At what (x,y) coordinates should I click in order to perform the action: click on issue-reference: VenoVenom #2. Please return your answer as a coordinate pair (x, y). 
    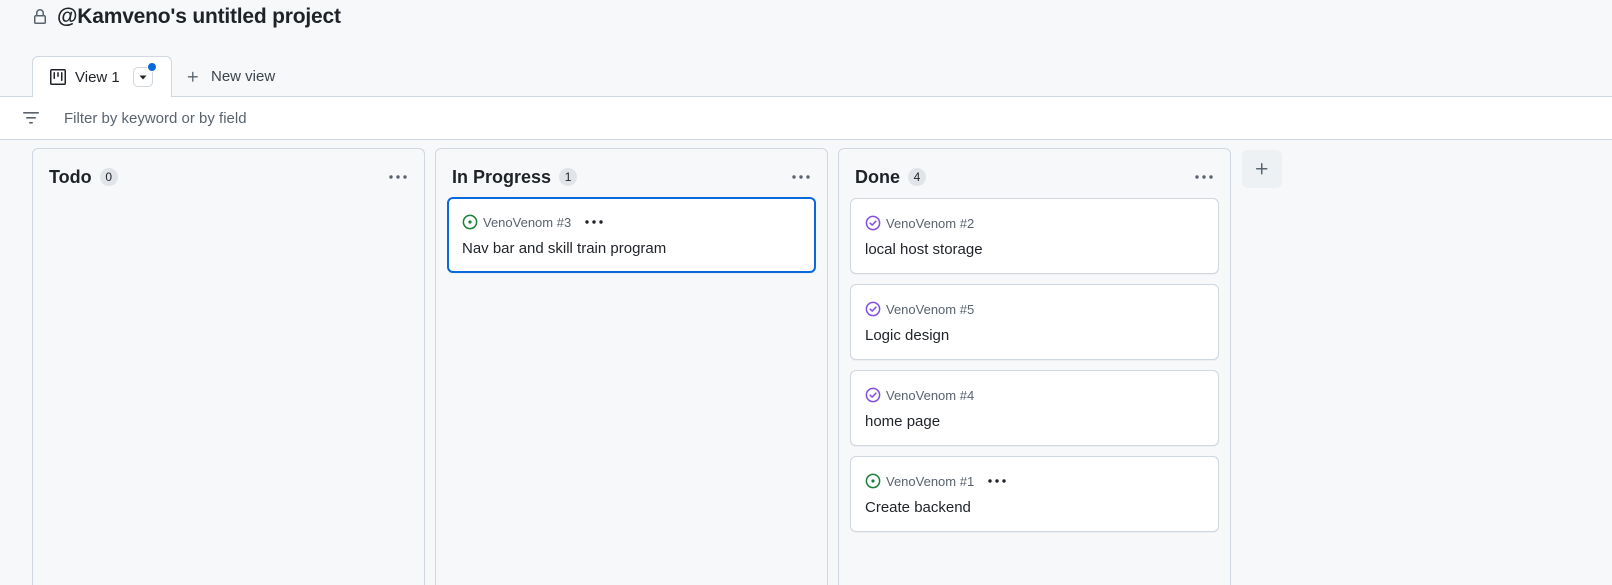
    Looking at the image, I should click on (930, 223).